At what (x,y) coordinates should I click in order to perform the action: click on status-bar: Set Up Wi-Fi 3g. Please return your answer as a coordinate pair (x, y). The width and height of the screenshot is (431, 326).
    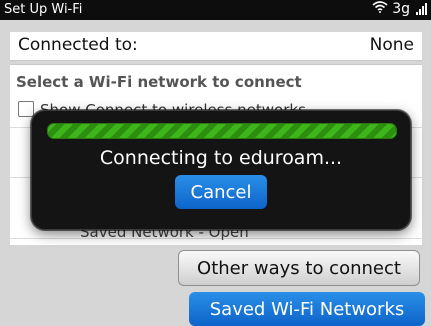
    Looking at the image, I should click on (215, 10).